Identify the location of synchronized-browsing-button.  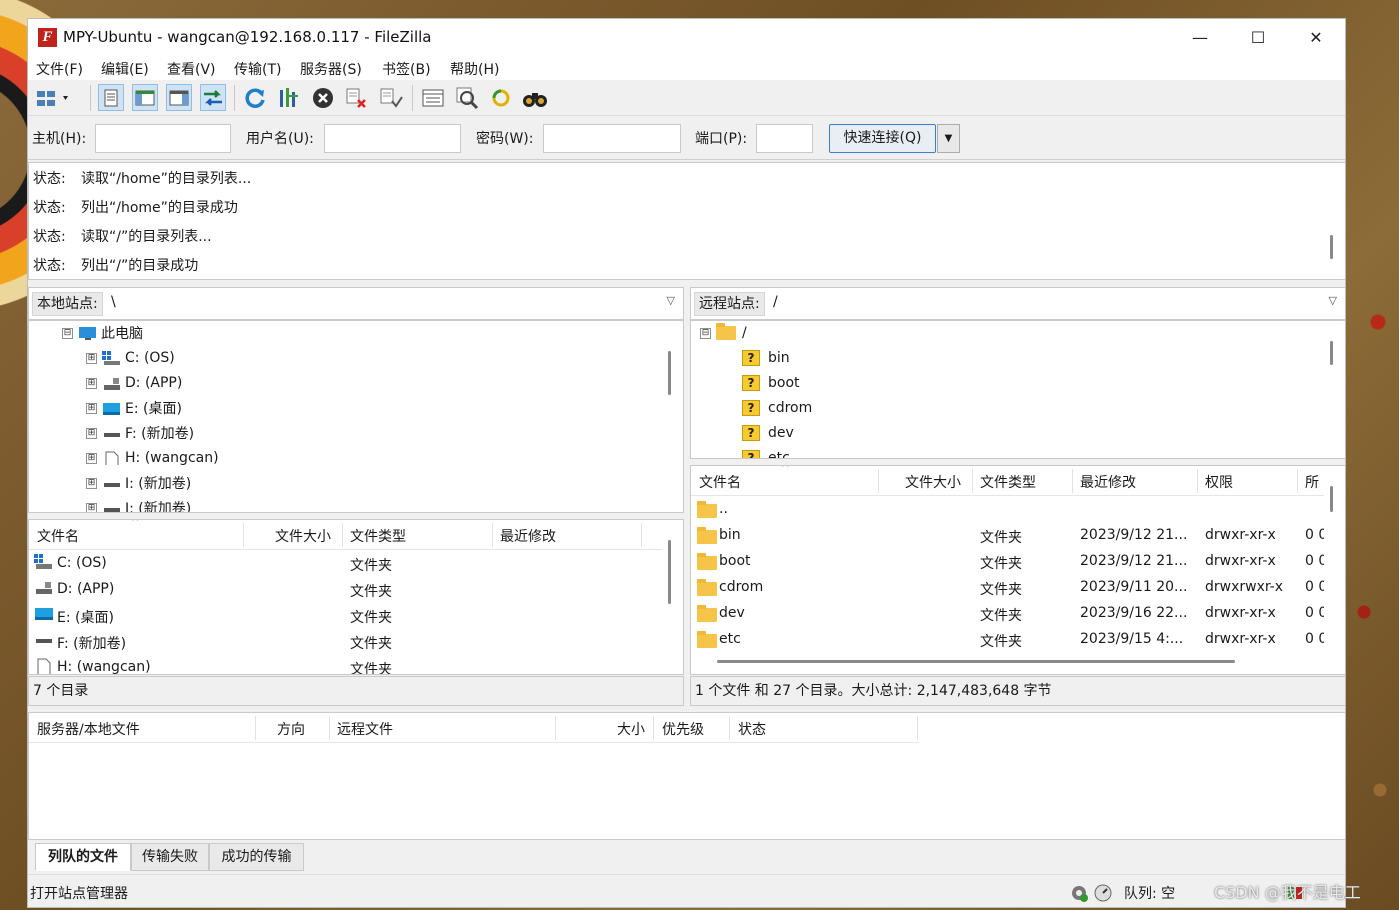
(501, 97).